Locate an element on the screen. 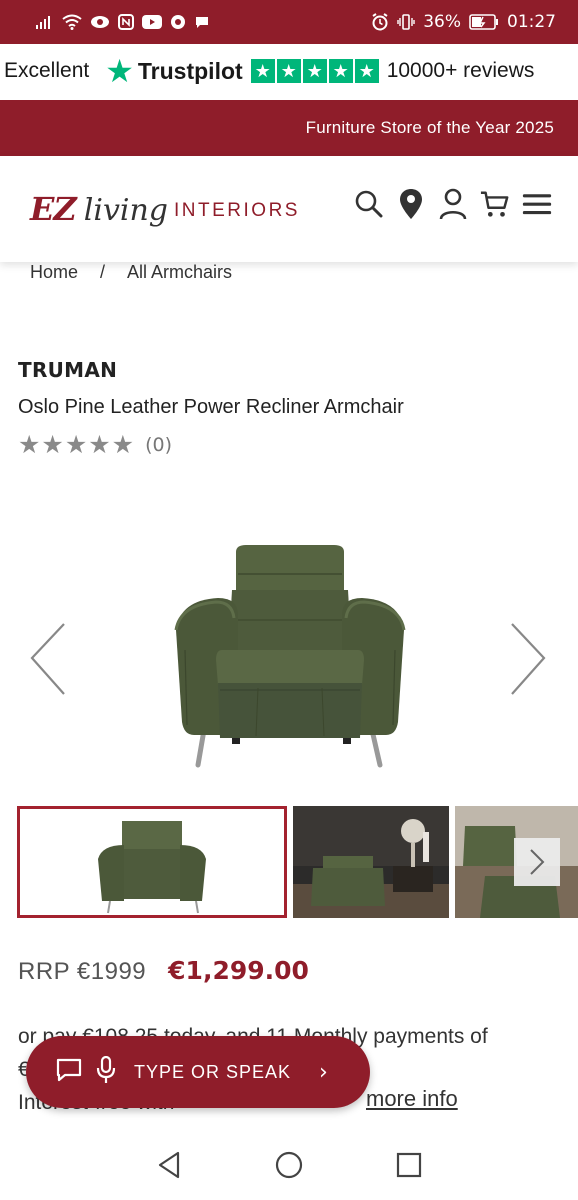 This screenshot has width=578, height=1200. site-logo: EZ living INTERIORS is located at coordinates (165, 209).